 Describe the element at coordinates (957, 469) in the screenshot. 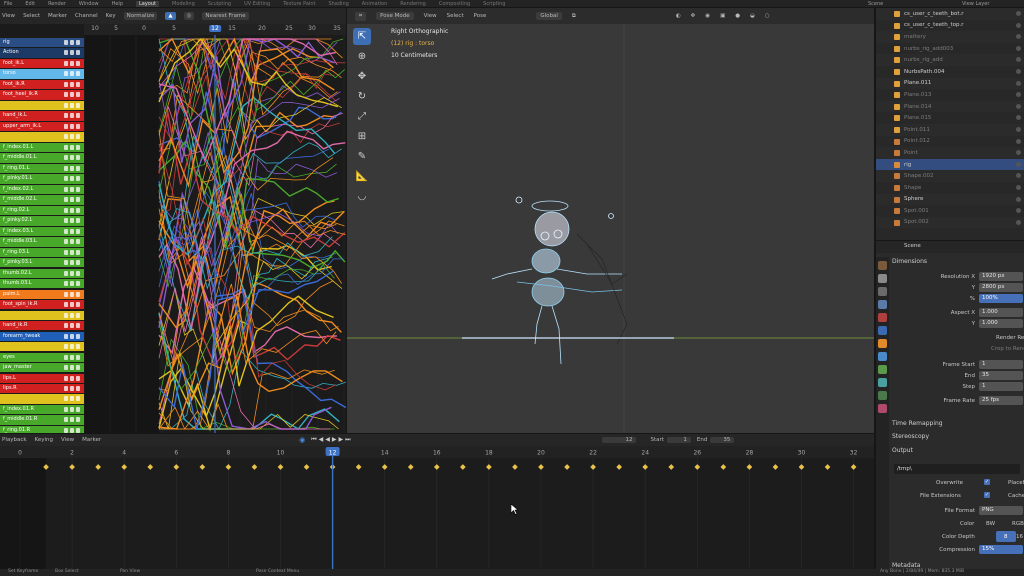

I see `output-path-field: /tmp\` at that location.